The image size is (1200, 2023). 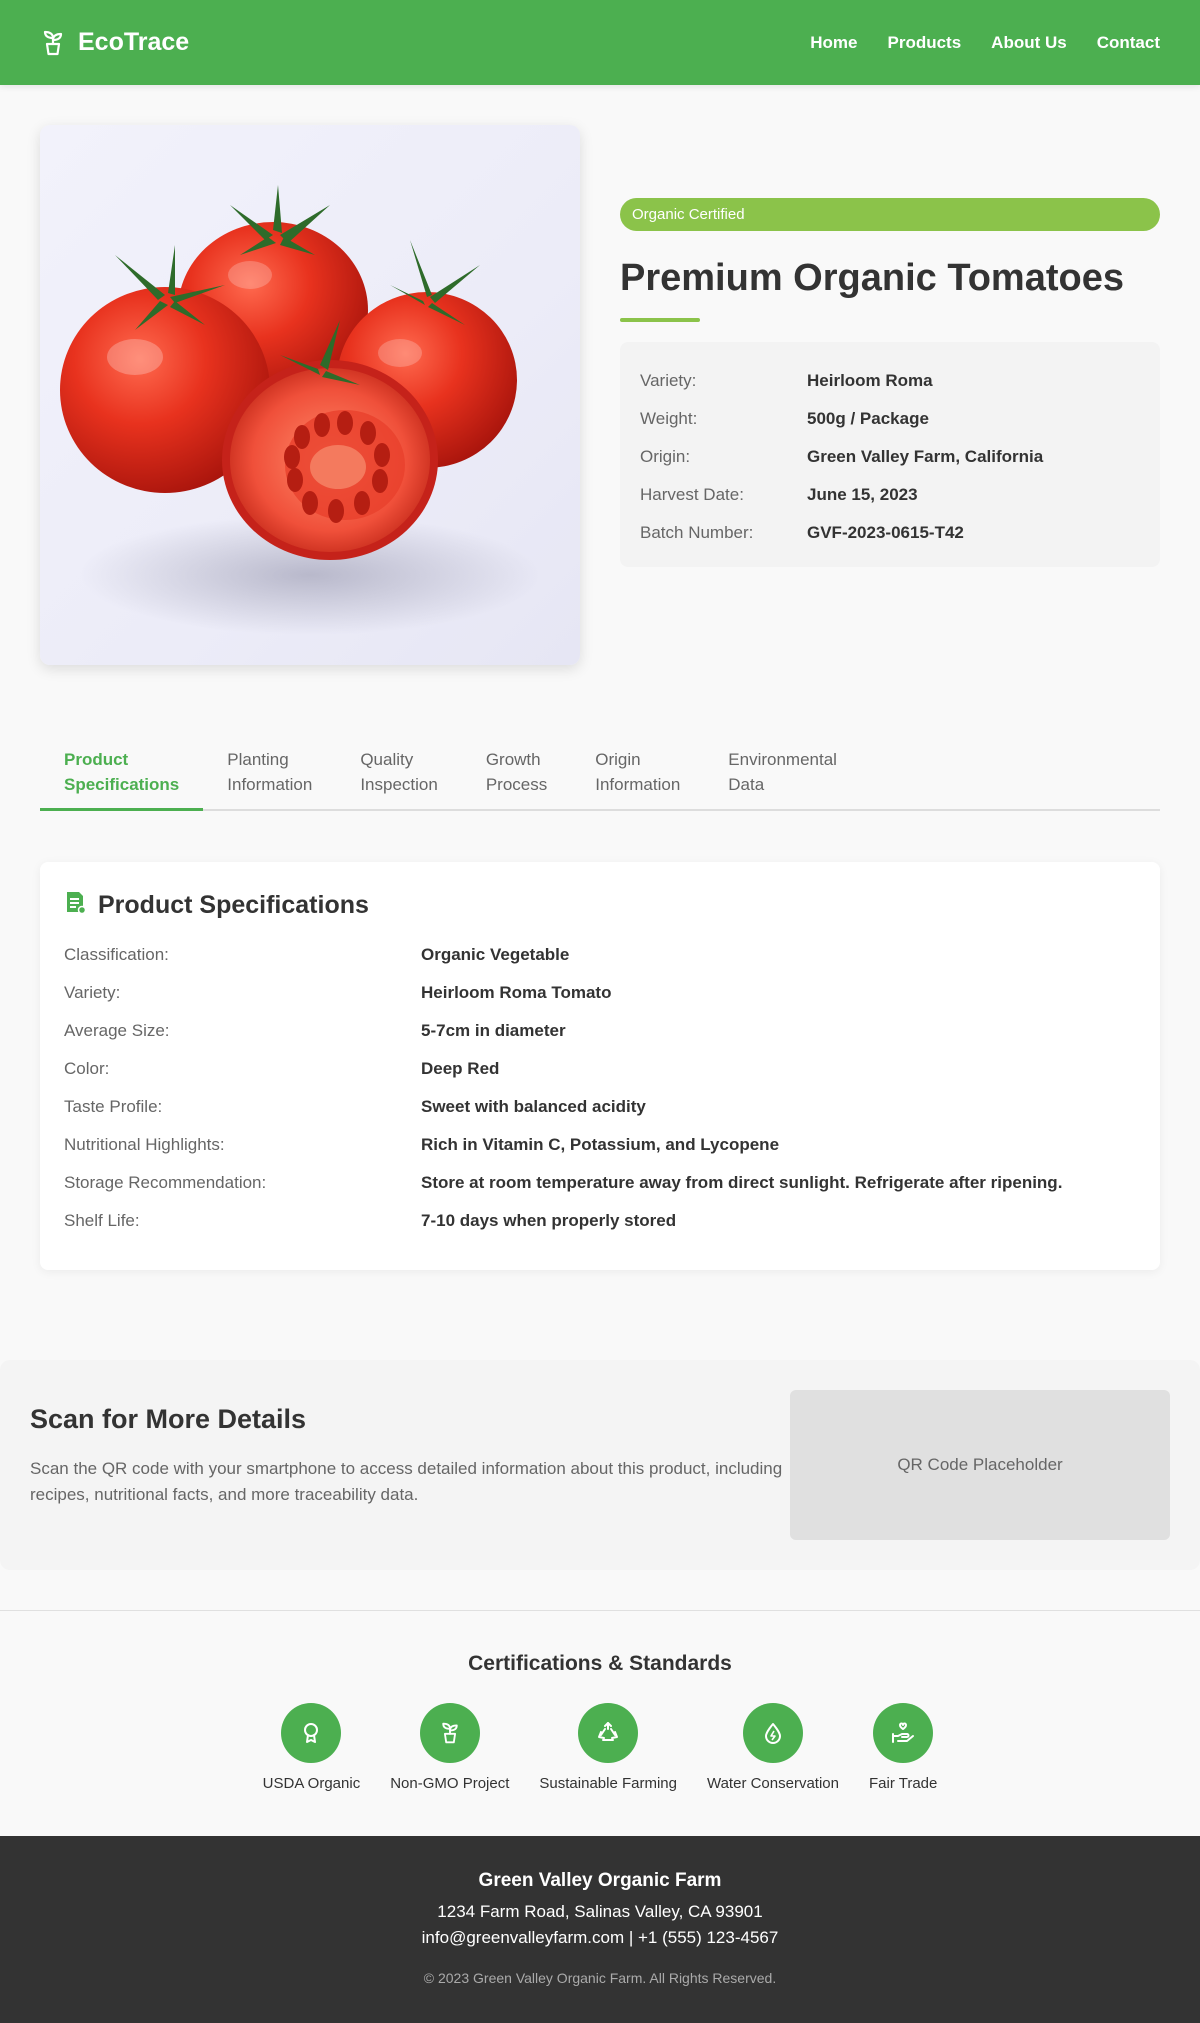 What do you see at coordinates (885, 532) in the screenshot?
I see `info-value: GVF-2023-0615-T42` at bounding box center [885, 532].